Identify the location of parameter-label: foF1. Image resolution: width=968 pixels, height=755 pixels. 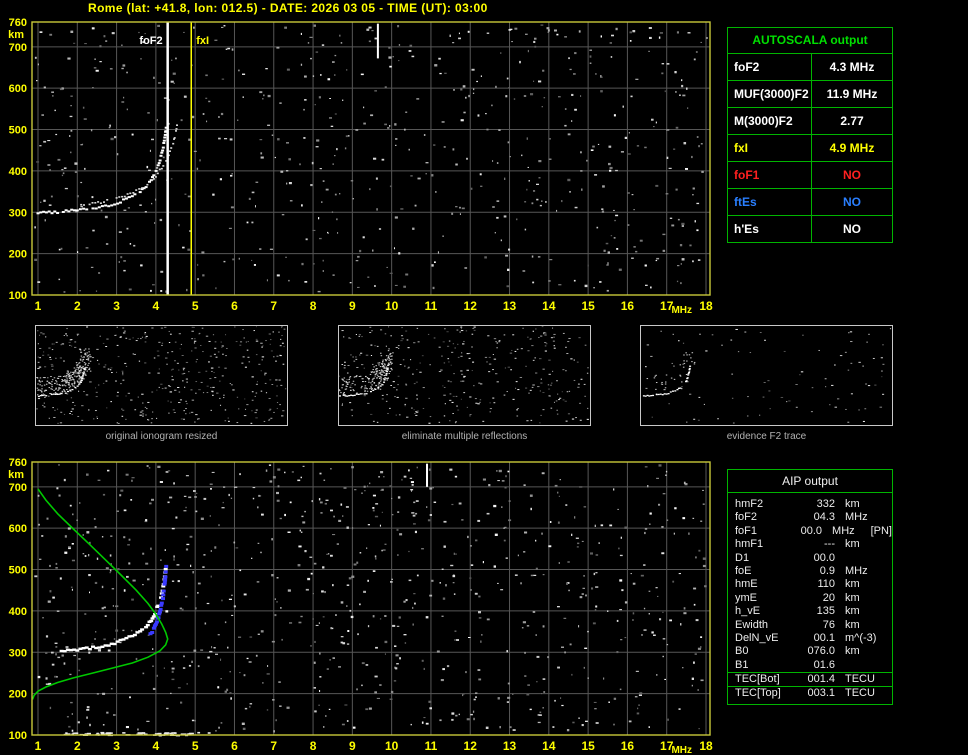
(770, 175).